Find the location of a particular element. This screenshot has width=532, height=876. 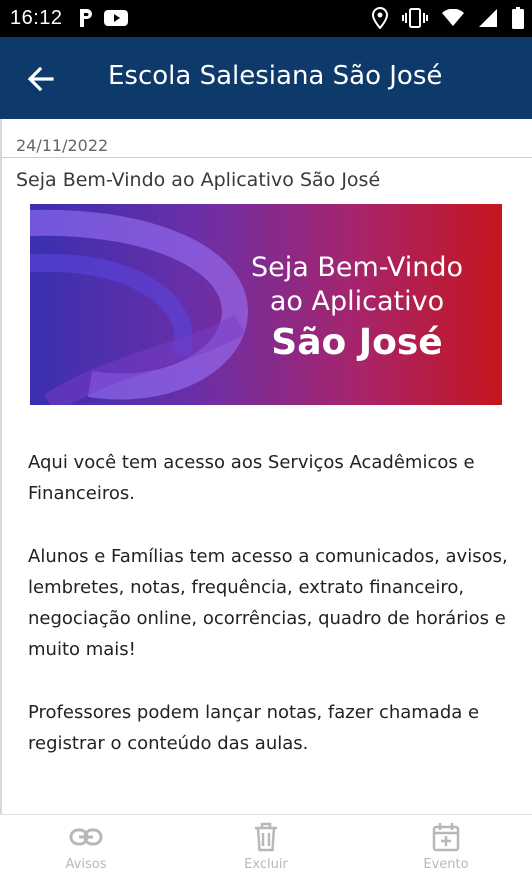

excluir-button: Excluir is located at coordinates (266, 846).